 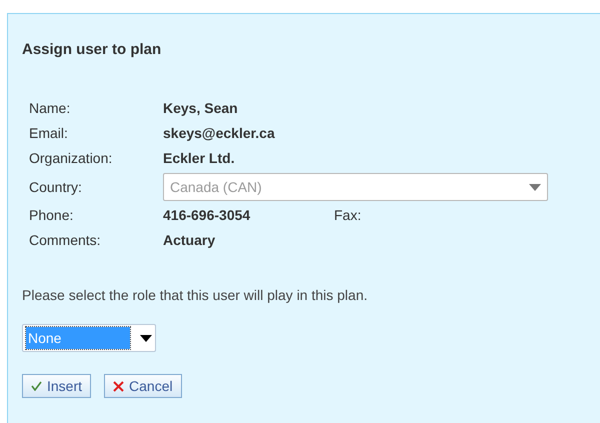 I want to click on check-icon, so click(x=36, y=386).